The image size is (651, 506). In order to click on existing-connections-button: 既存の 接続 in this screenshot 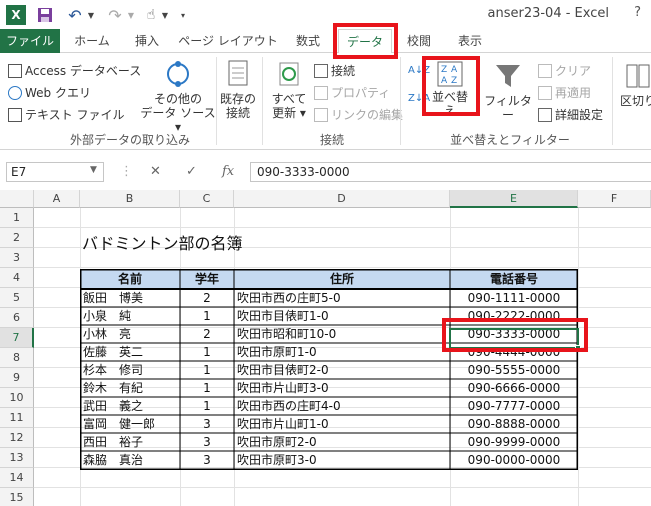, I will do `click(238, 89)`.